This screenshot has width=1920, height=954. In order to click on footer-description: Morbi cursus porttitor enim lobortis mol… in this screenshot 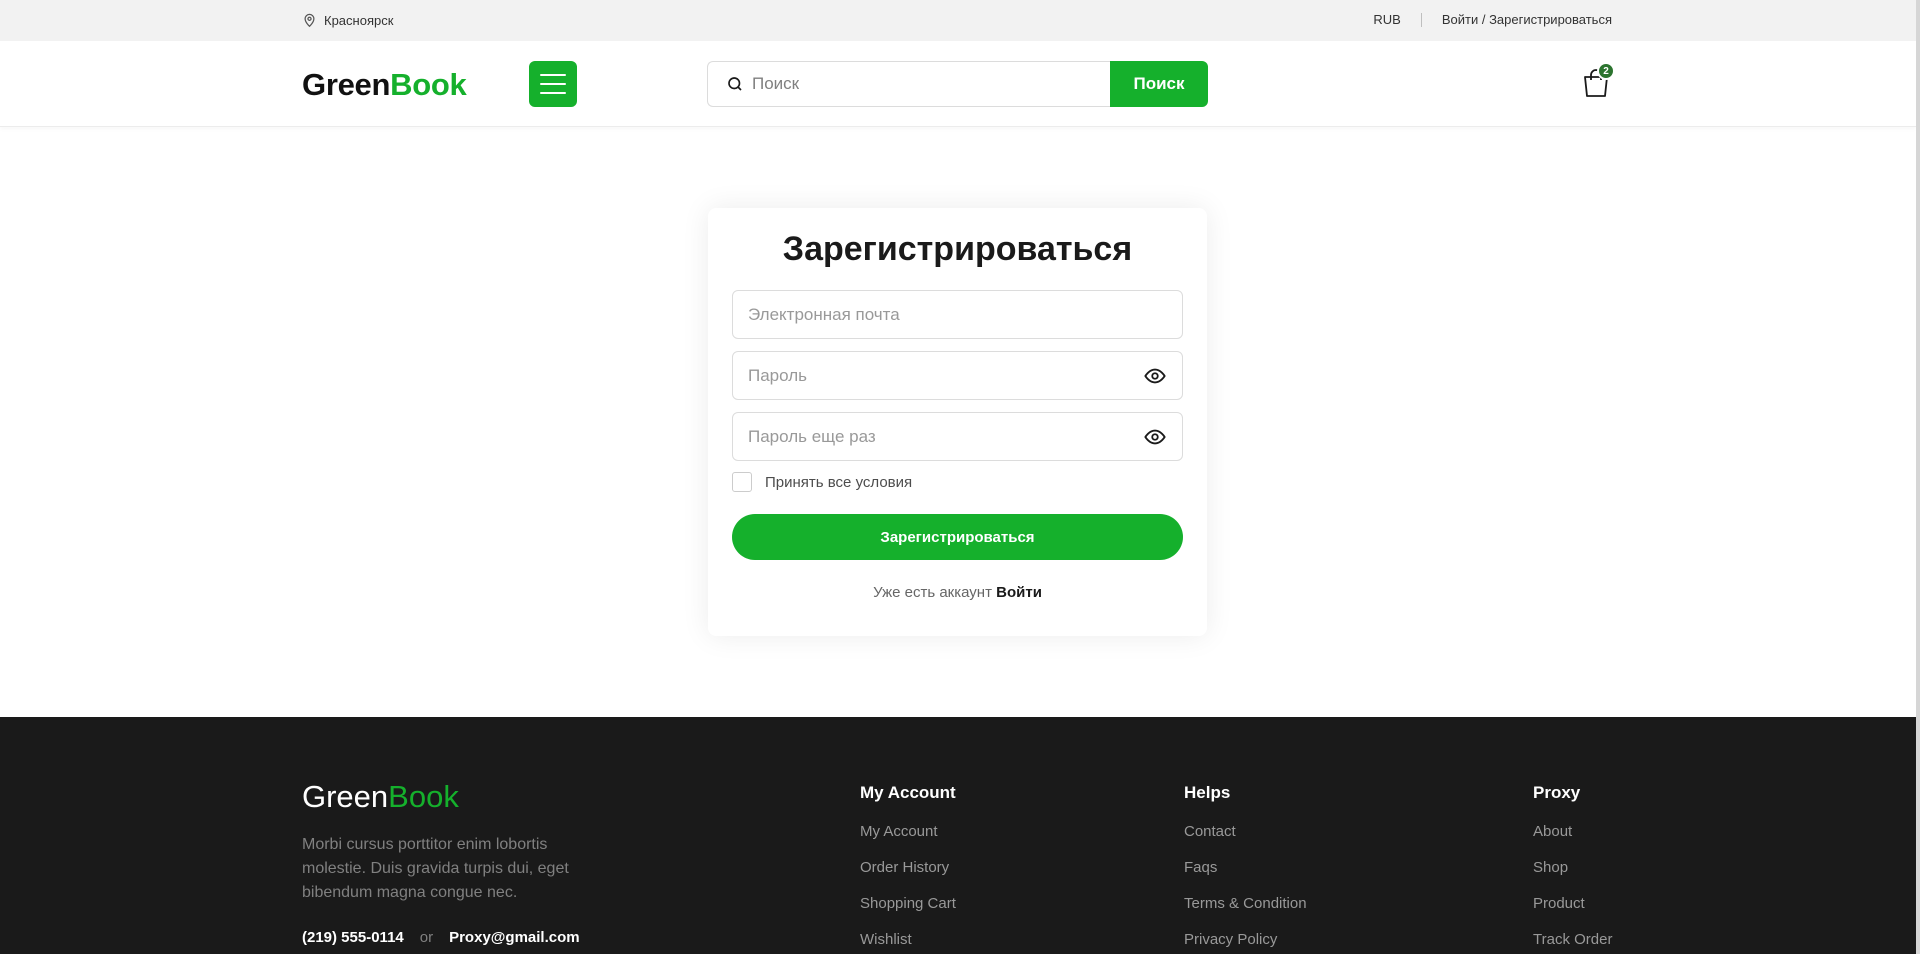, I will do `click(435, 868)`.